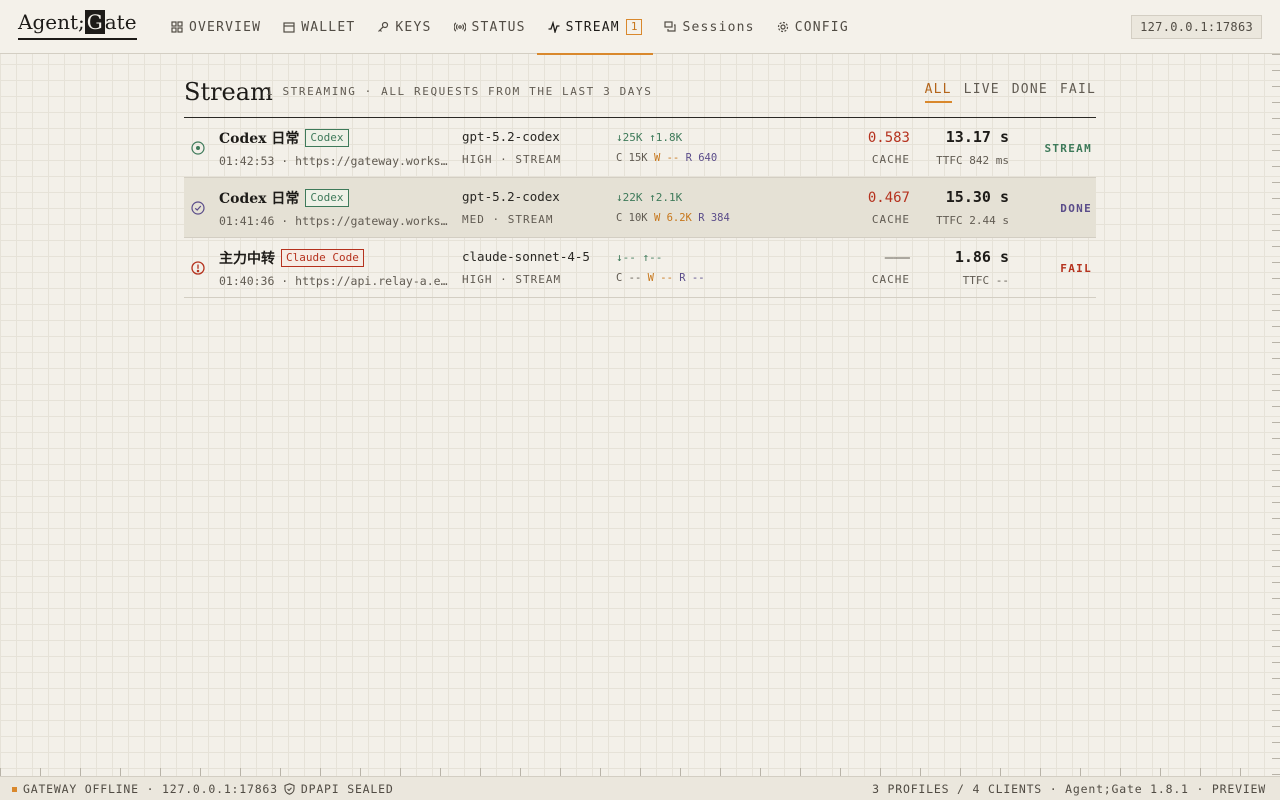  What do you see at coordinates (714, 218) in the screenshot?
I see `cache-read: R 384` at bounding box center [714, 218].